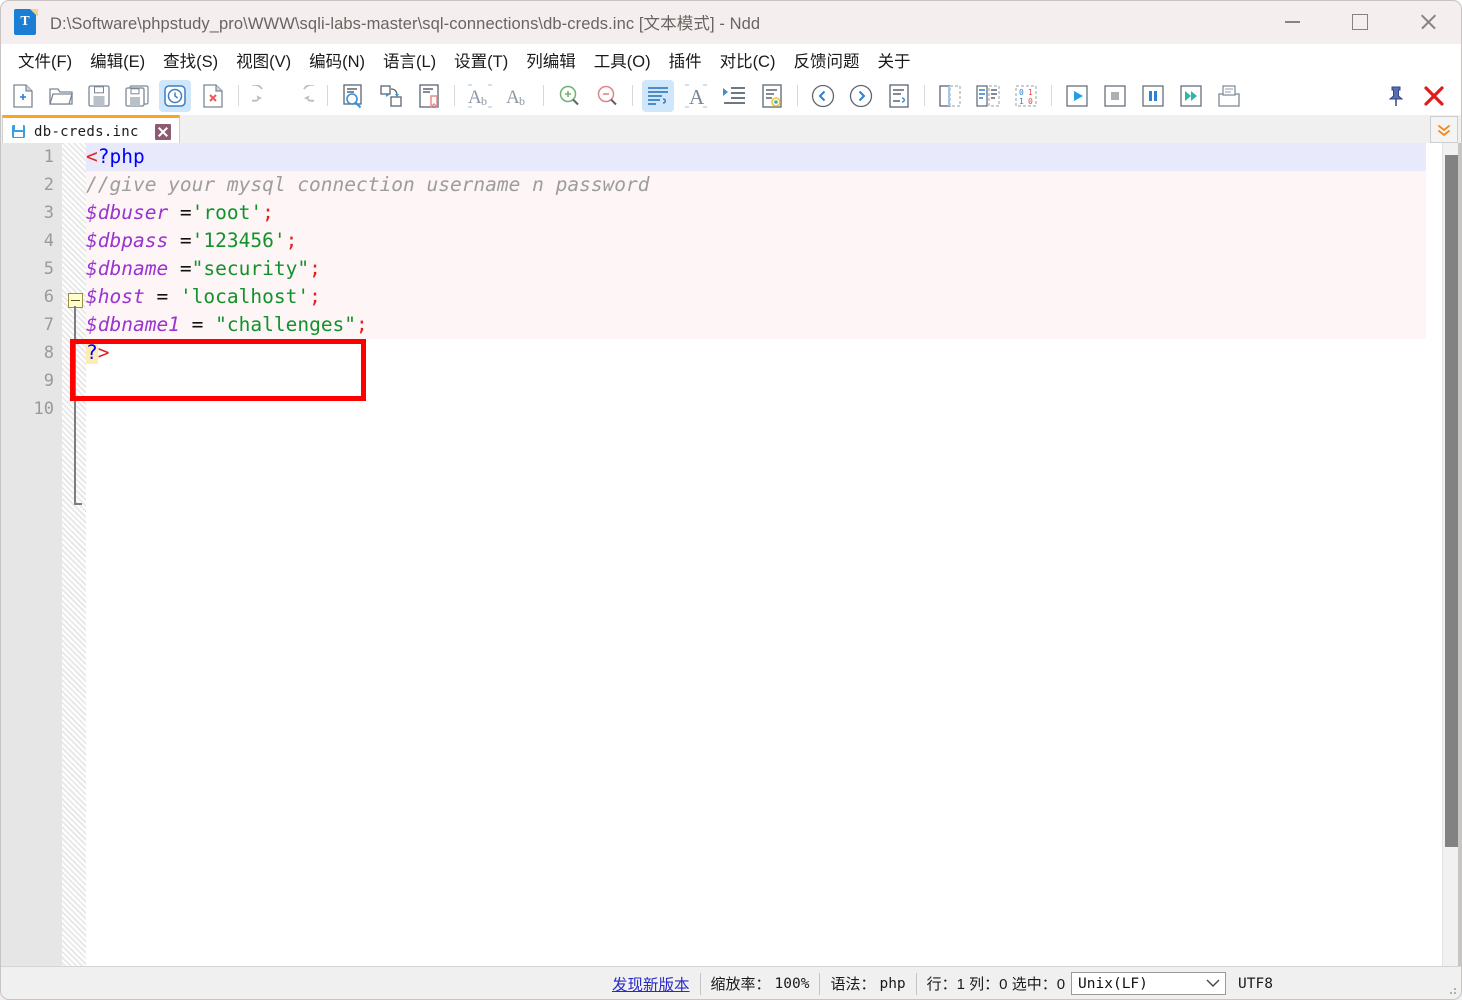  Describe the element at coordinates (302, 96) in the screenshot. I see `redo-icon` at that location.